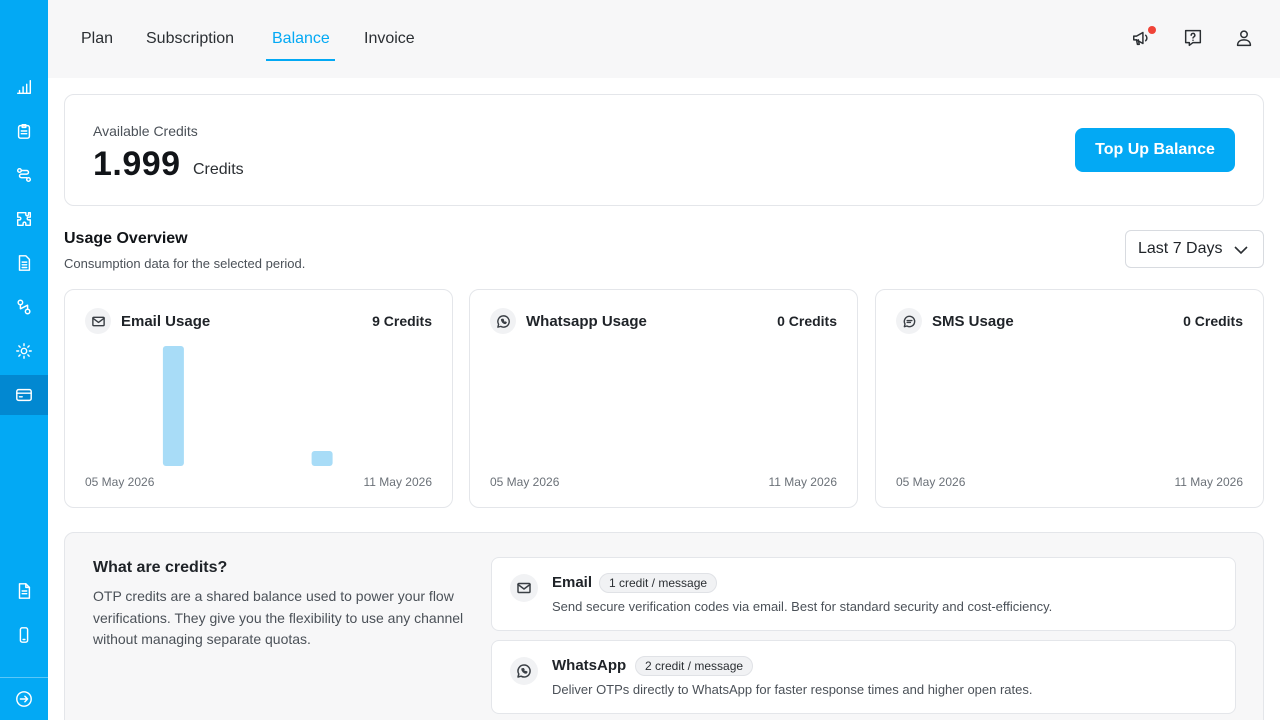  Describe the element at coordinates (190, 46) in the screenshot. I see `tab-subscription: Subscription` at that location.